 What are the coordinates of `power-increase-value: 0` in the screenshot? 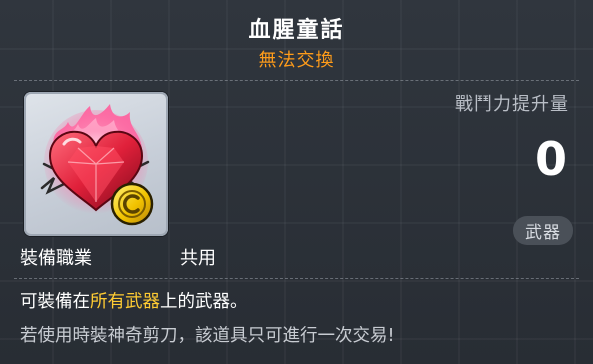 It's located at (550, 159).